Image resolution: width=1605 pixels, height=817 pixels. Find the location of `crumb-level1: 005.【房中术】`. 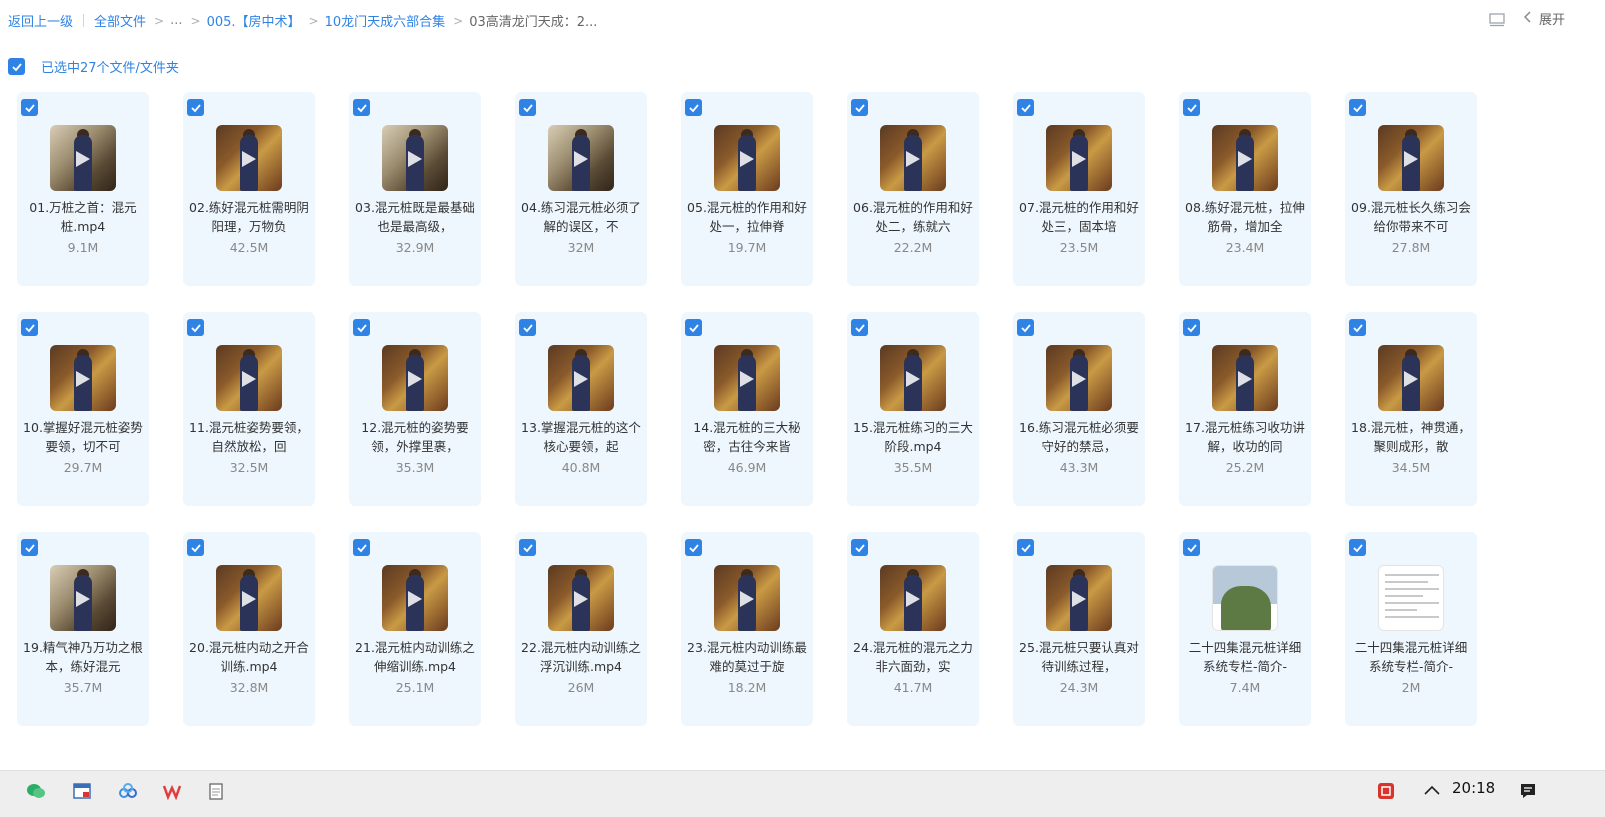

crumb-level1: 005.【房中术】 is located at coordinates (254, 20).